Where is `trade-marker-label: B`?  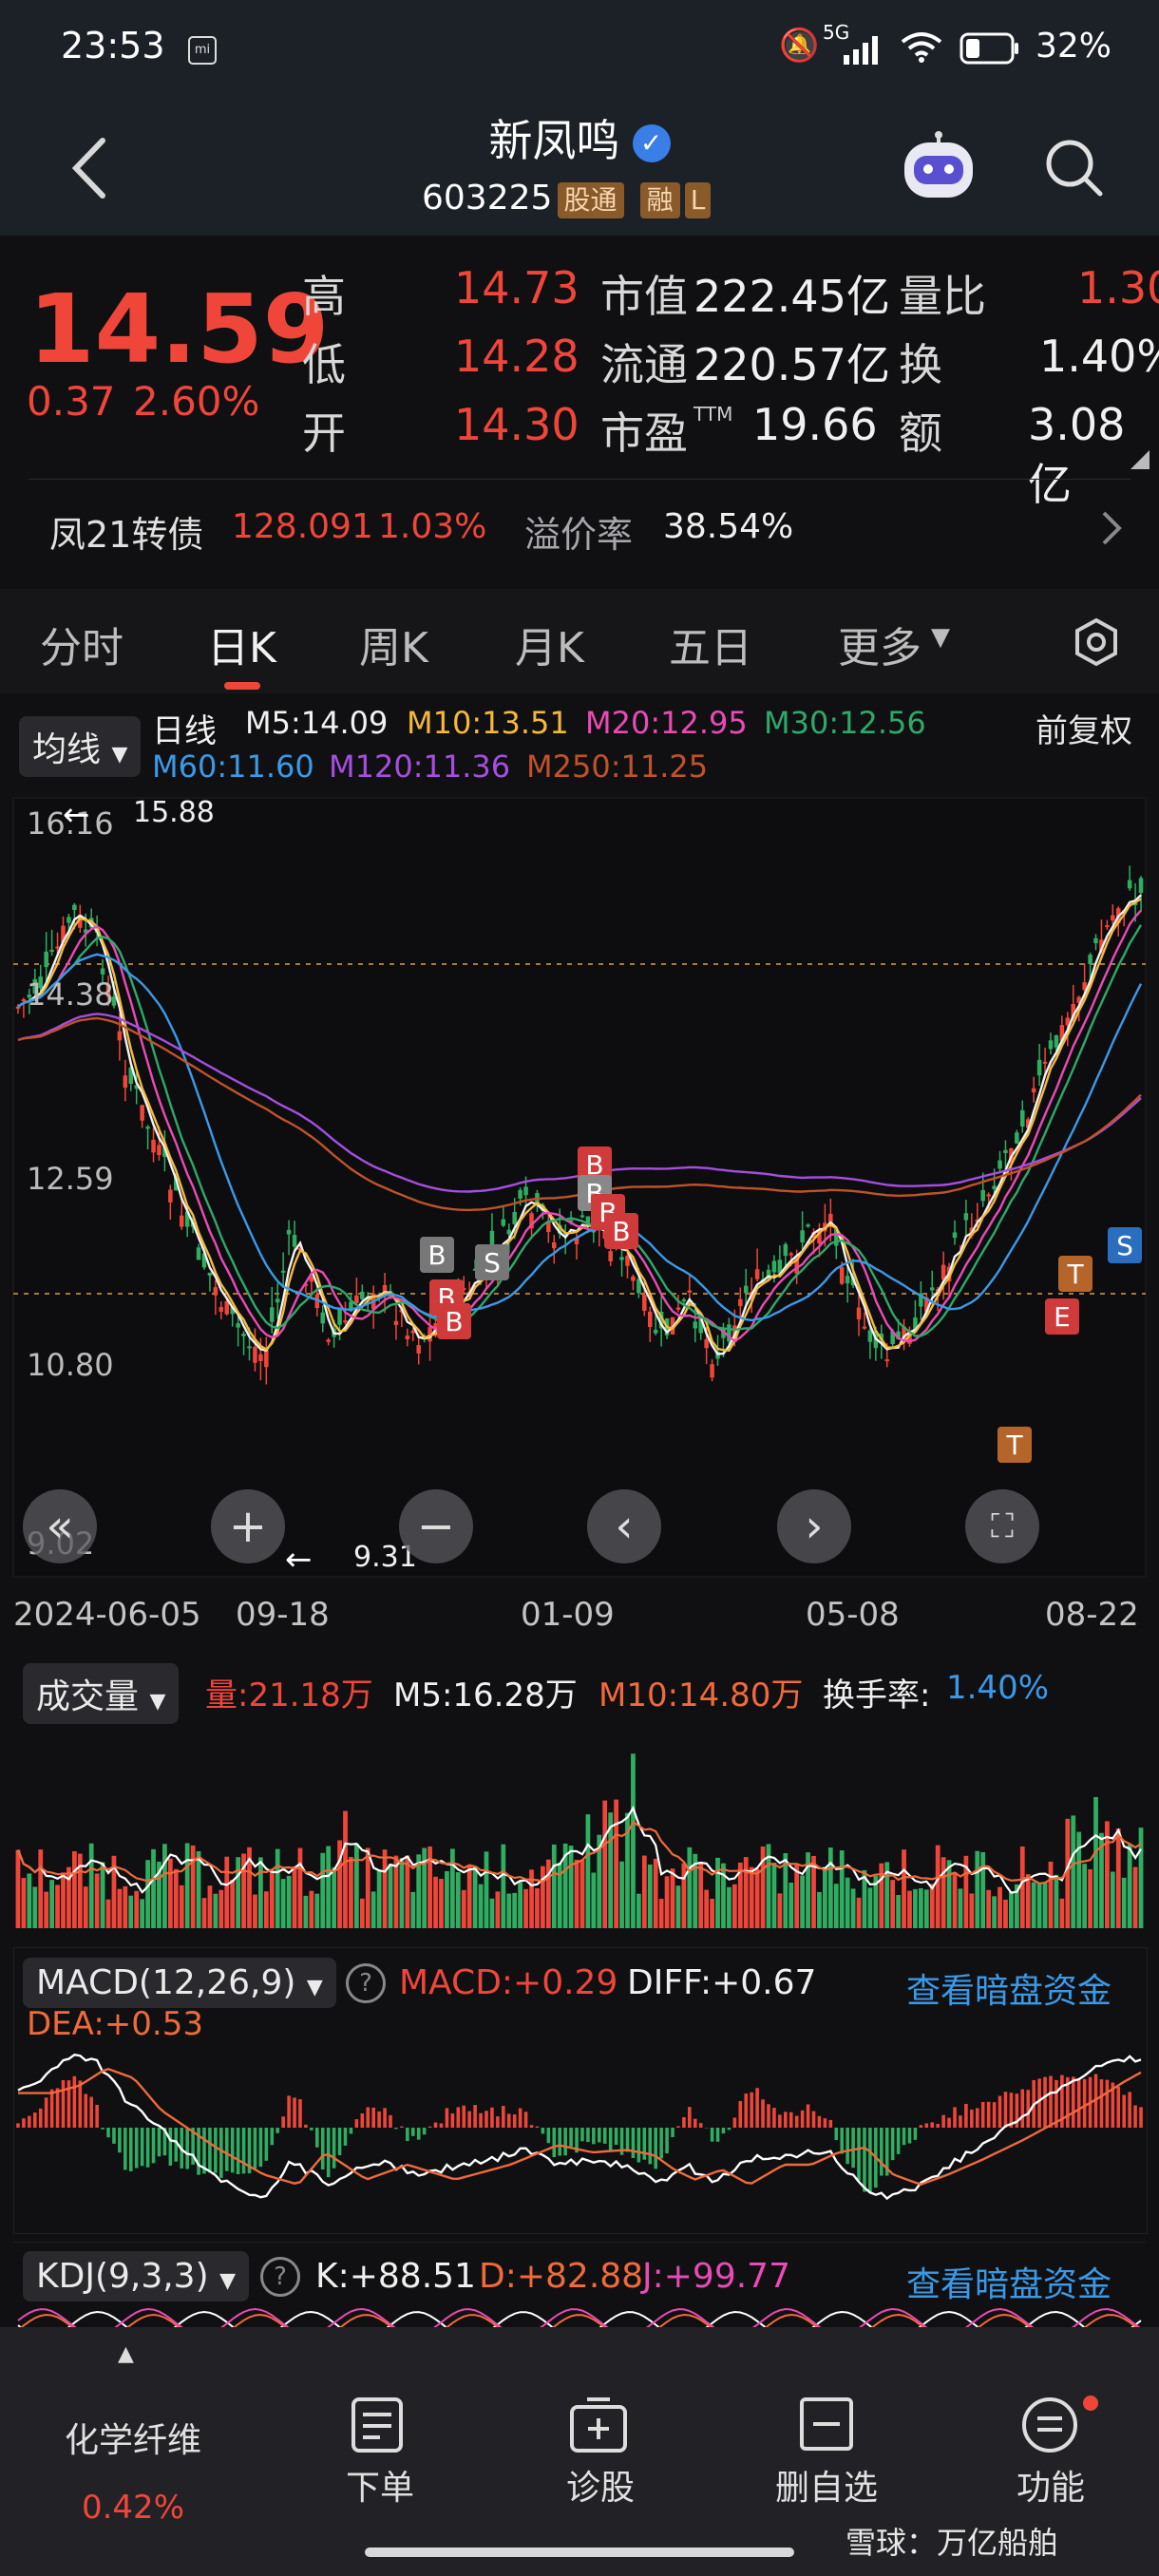 trade-marker-label: B is located at coordinates (437, 1255).